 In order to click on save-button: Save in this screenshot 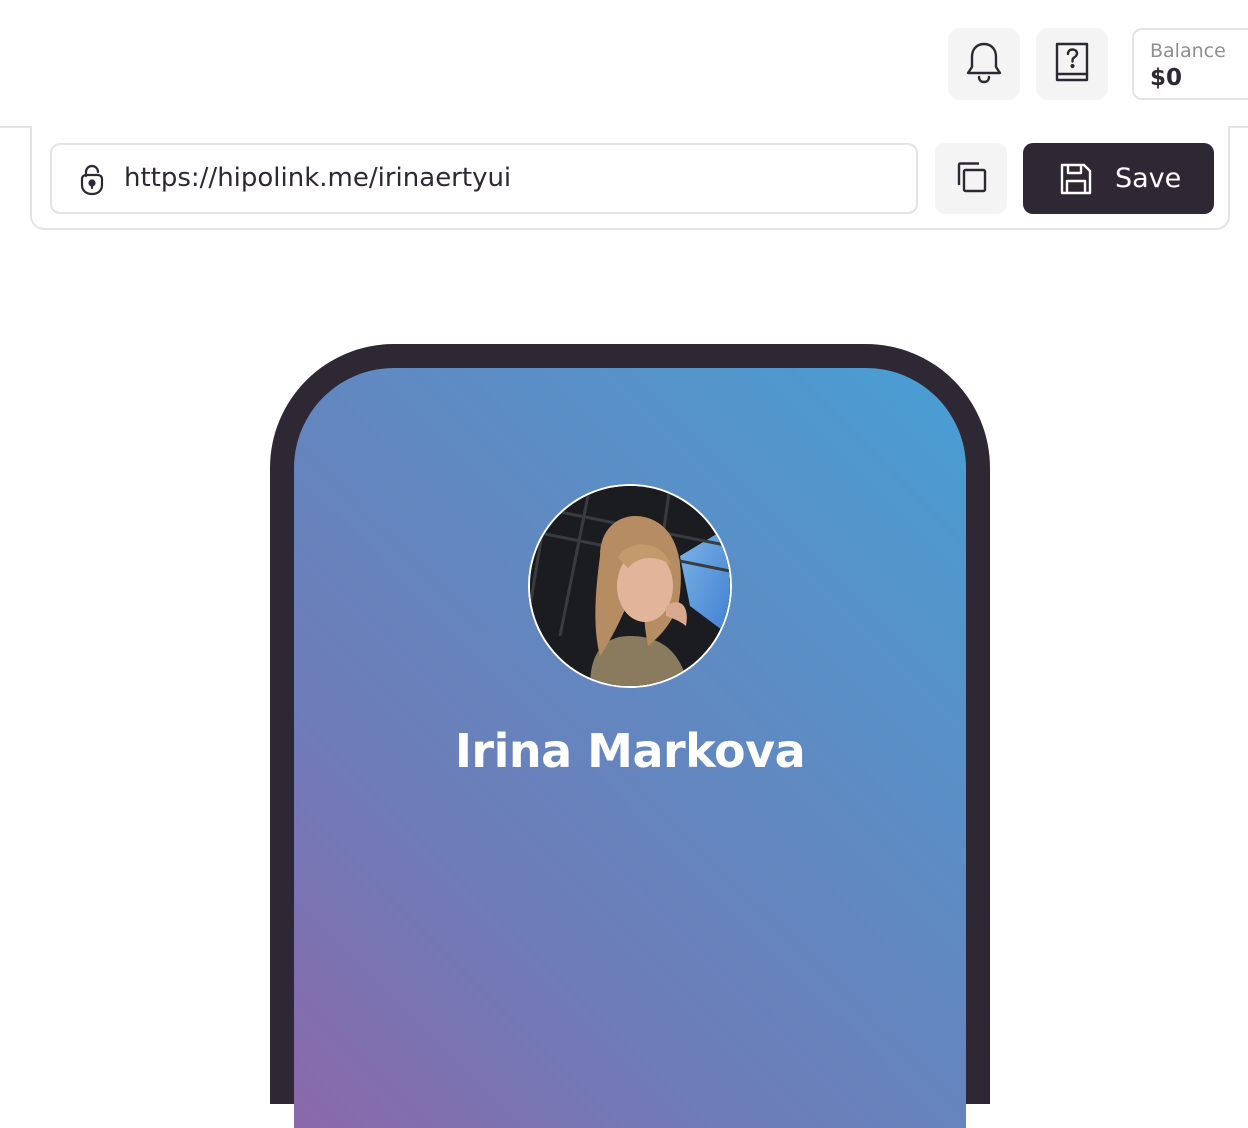, I will do `click(1118, 178)`.